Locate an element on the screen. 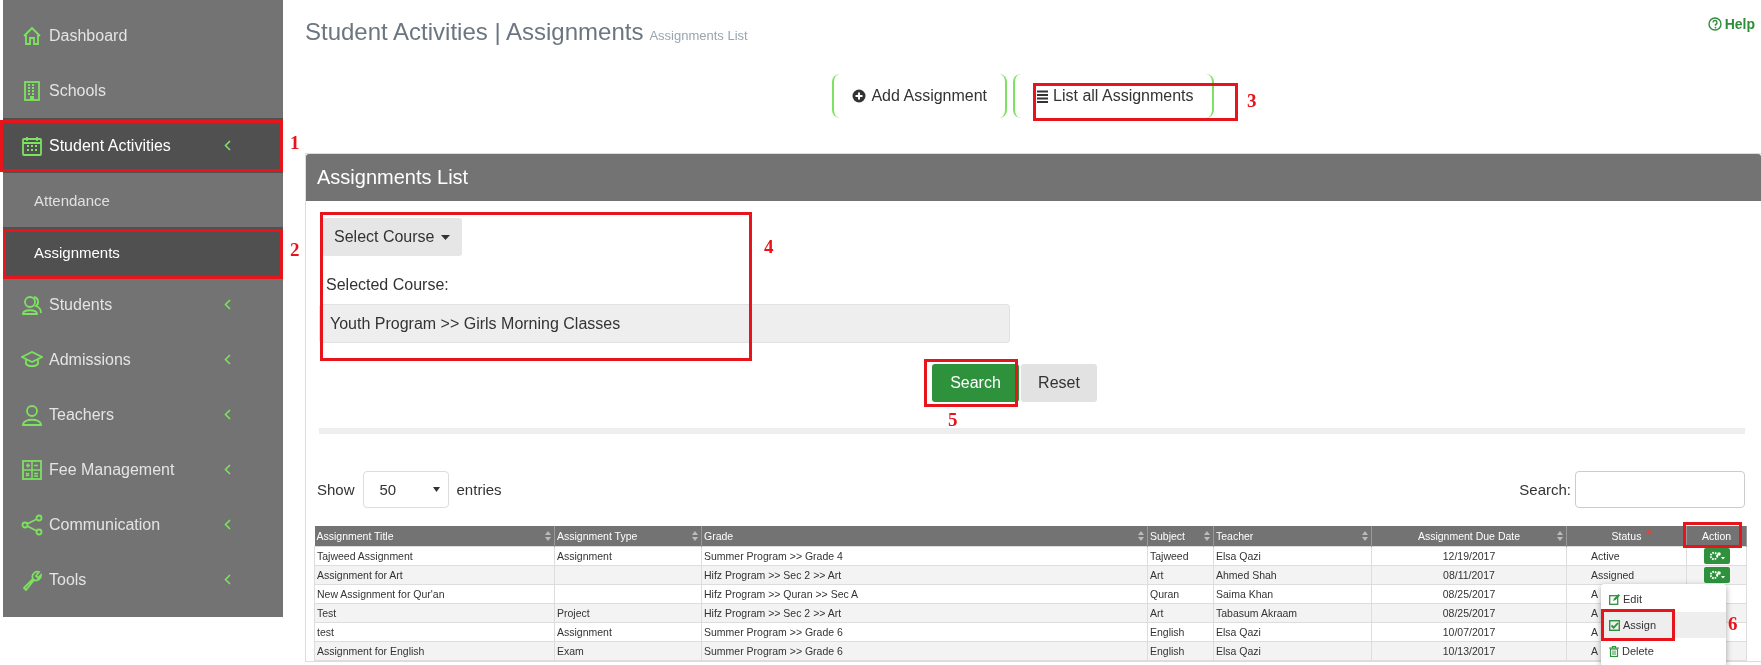 This screenshot has height=665, width=1761. table-cell: 12/19/2017 is located at coordinates (1469, 555).